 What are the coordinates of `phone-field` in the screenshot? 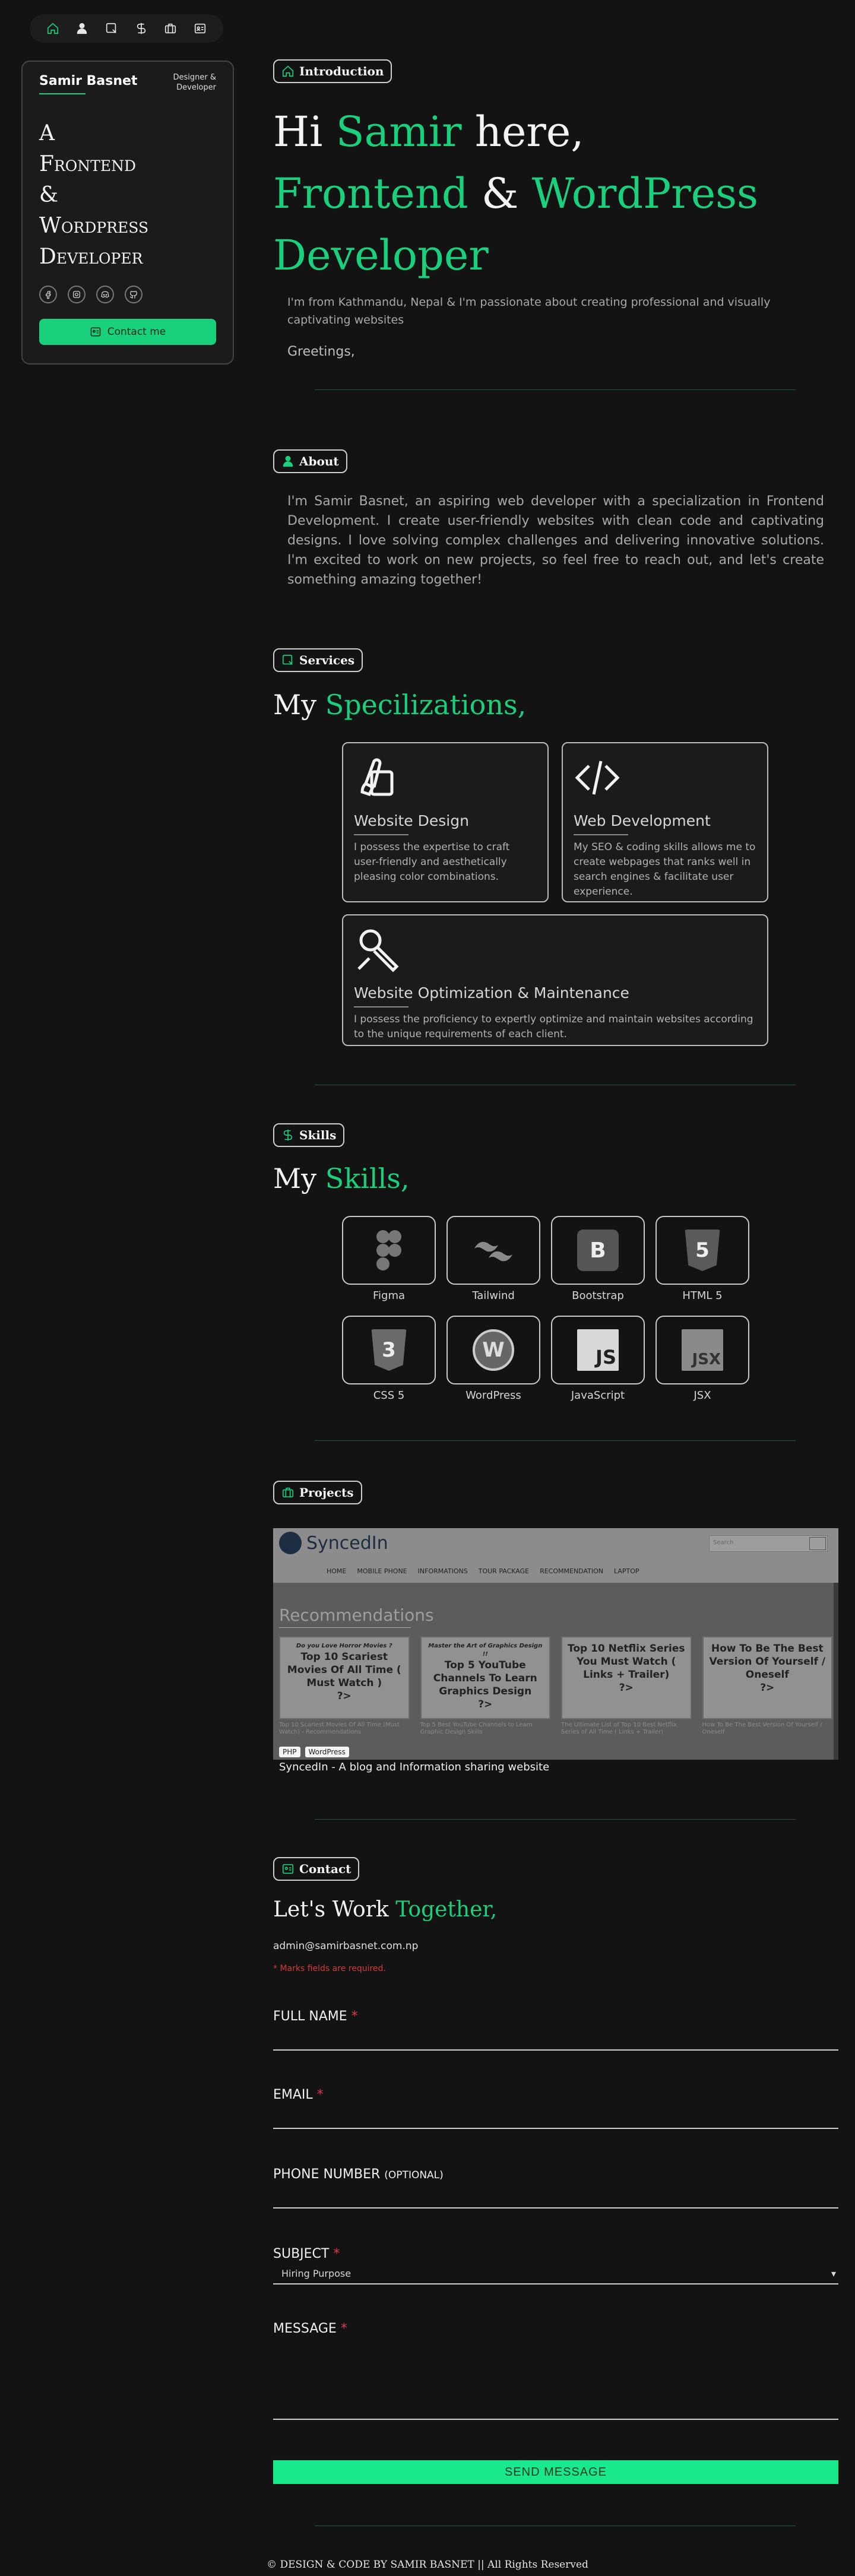 It's located at (555, 2196).